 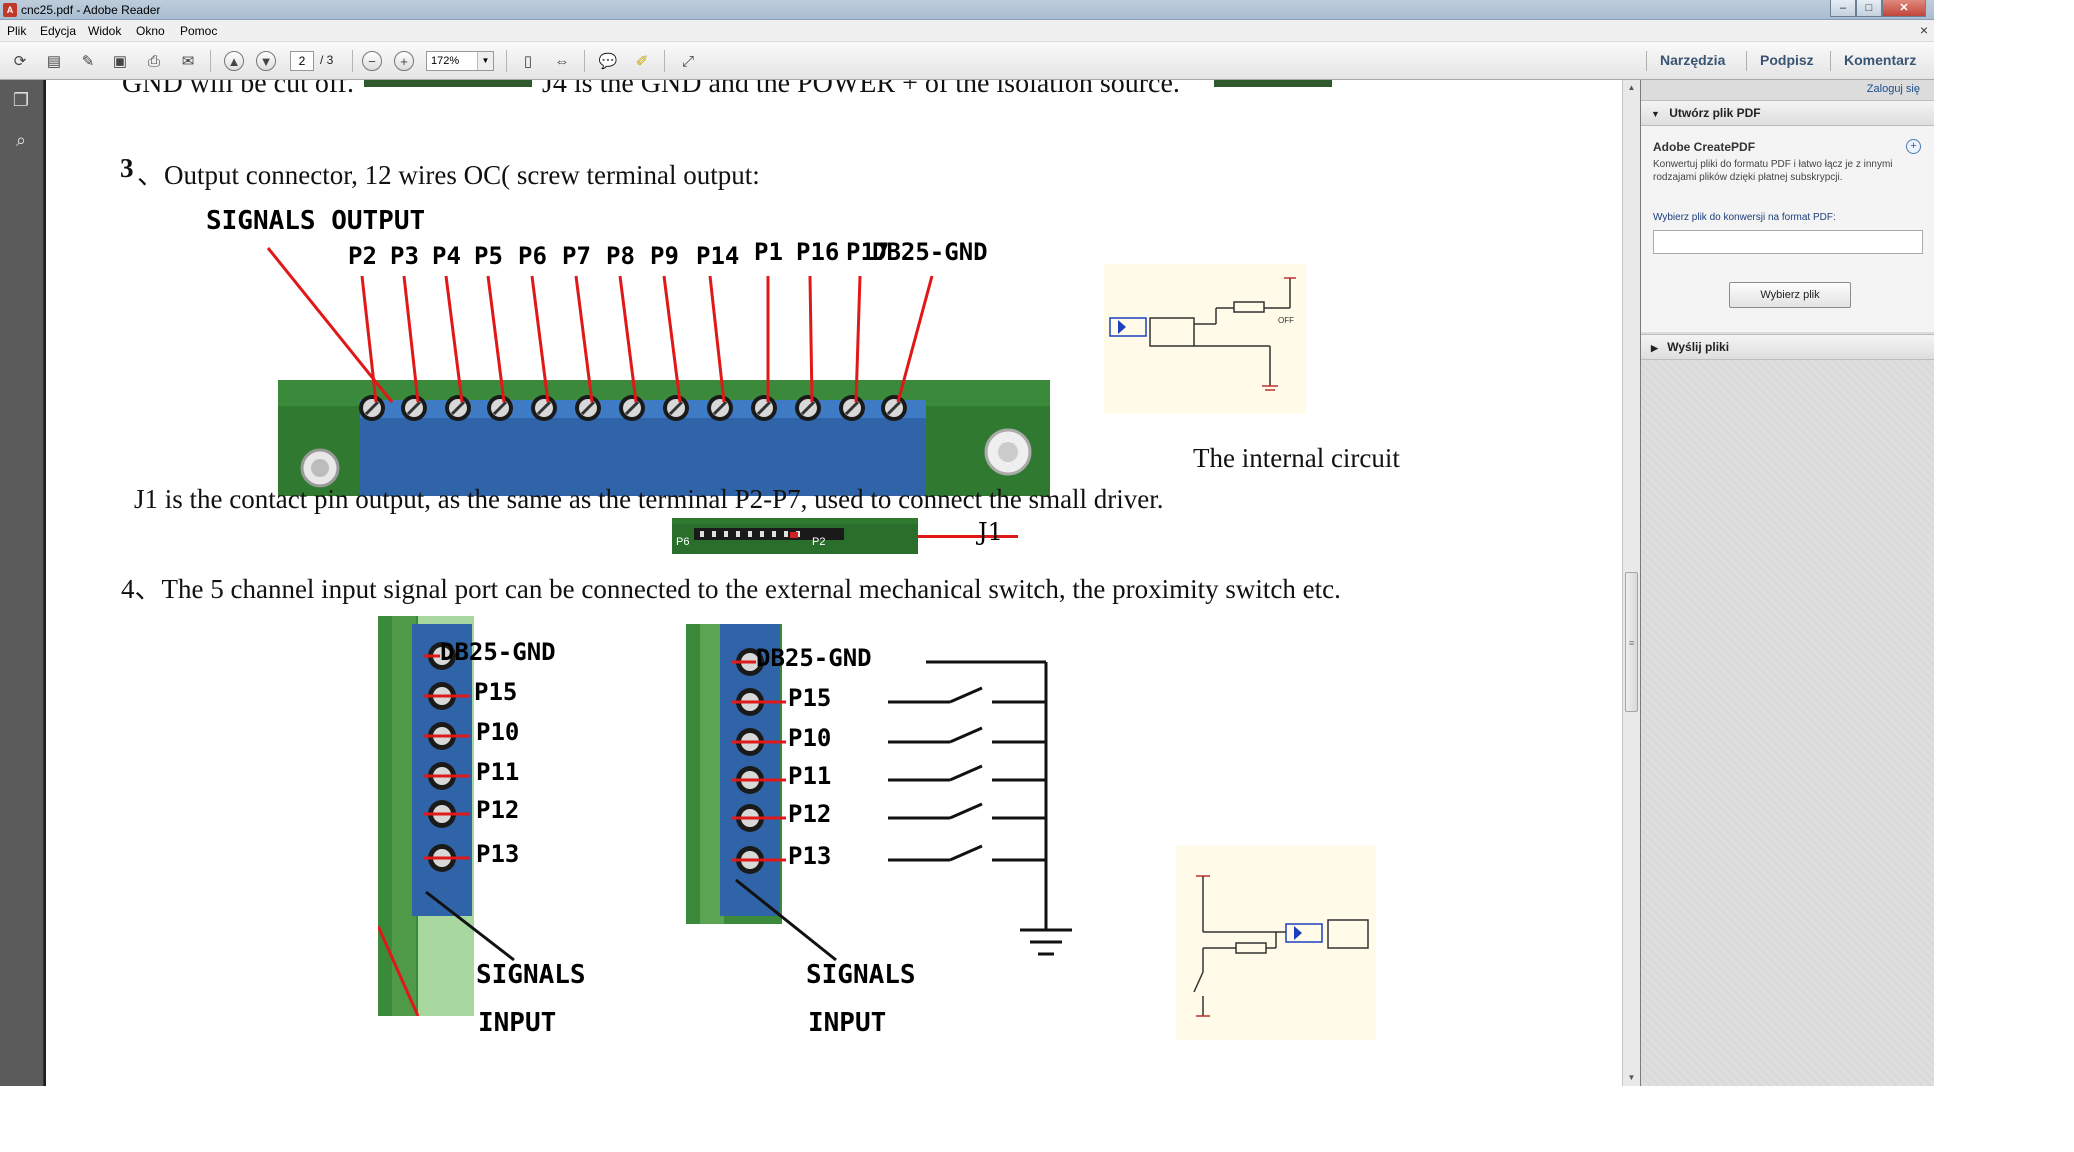 What do you see at coordinates (1788, 242) in the screenshot?
I see `file-path-field` at bounding box center [1788, 242].